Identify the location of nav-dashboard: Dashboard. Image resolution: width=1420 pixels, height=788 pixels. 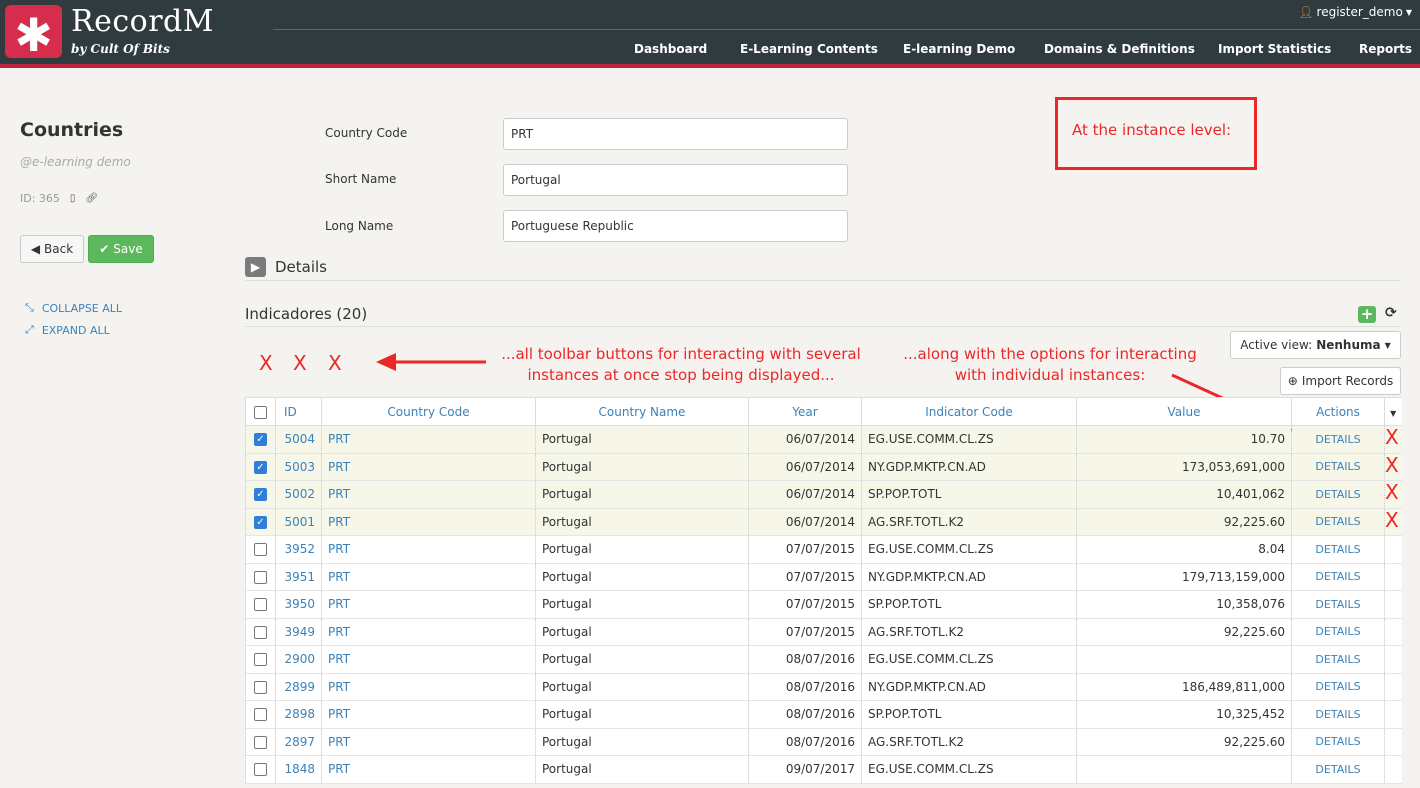
(670, 49).